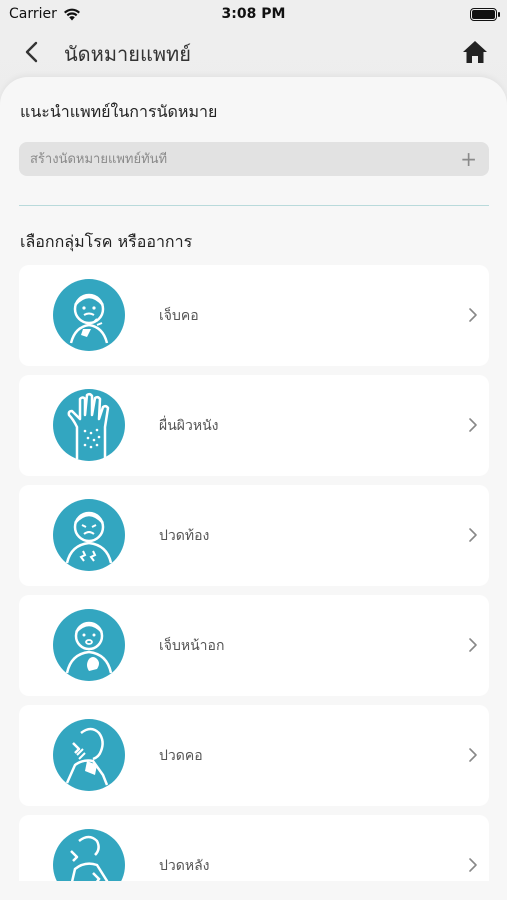  I want to click on list-item-label: เจ็บคอ, so click(179, 316).